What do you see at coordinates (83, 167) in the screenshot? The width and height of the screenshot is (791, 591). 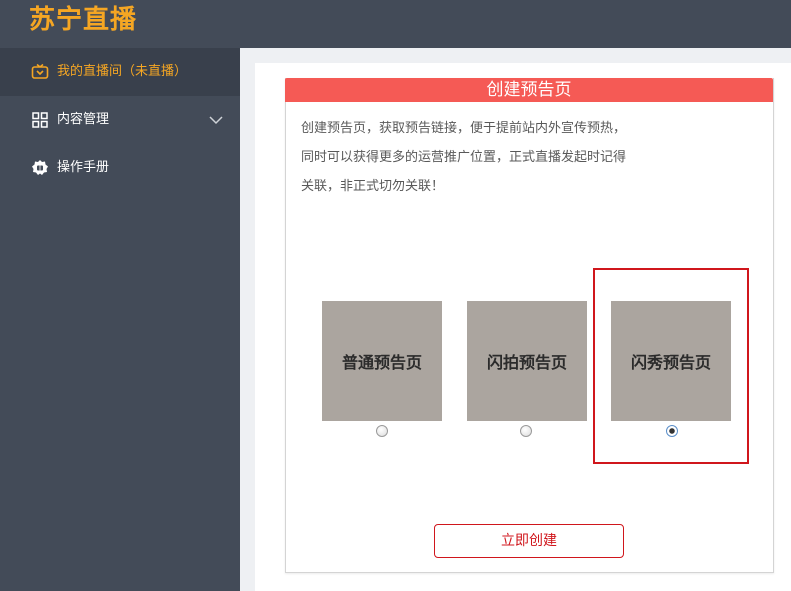 I see `sidebar-item-label: 操作手册` at bounding box center [83, 167].